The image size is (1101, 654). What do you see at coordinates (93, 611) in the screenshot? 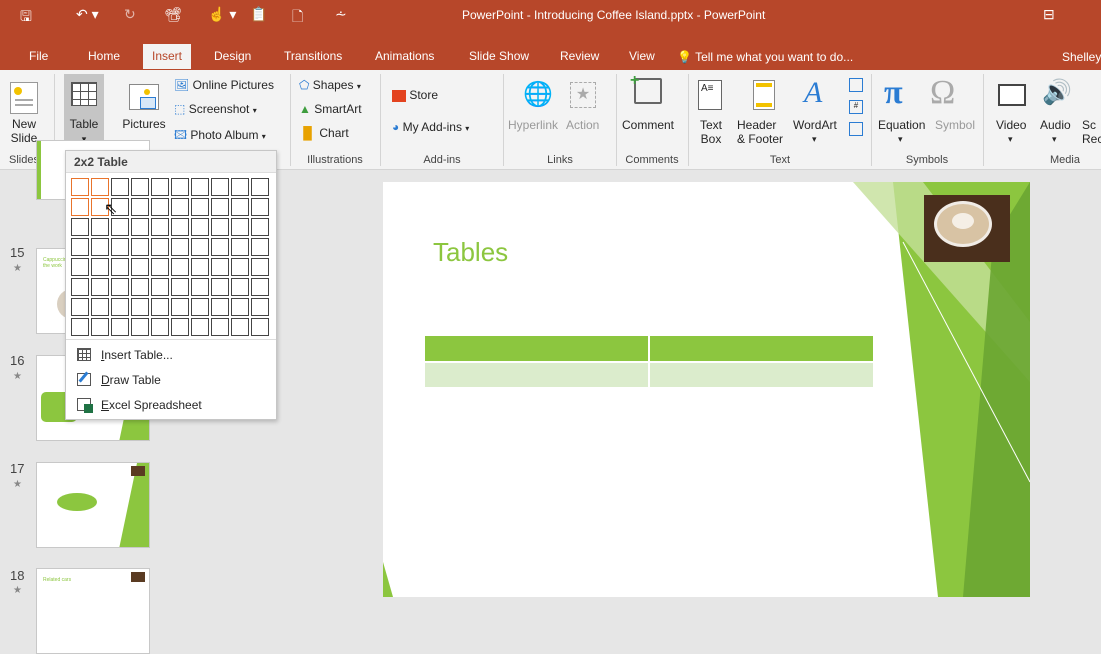
I see `slide-thumbnail-18: Related cars` at bounding box center [93, 611].